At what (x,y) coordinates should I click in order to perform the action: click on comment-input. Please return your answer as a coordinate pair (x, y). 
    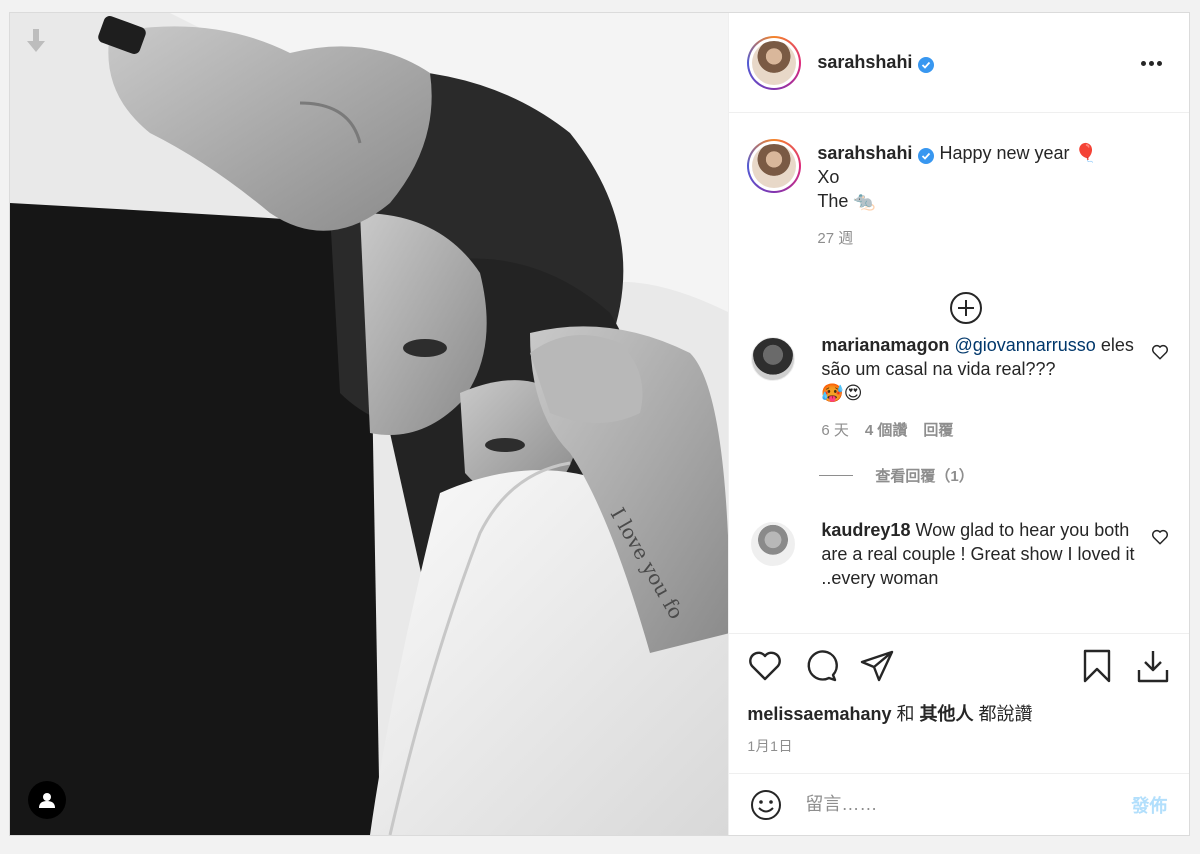
    Looking at the image, I should click on (968, 804).